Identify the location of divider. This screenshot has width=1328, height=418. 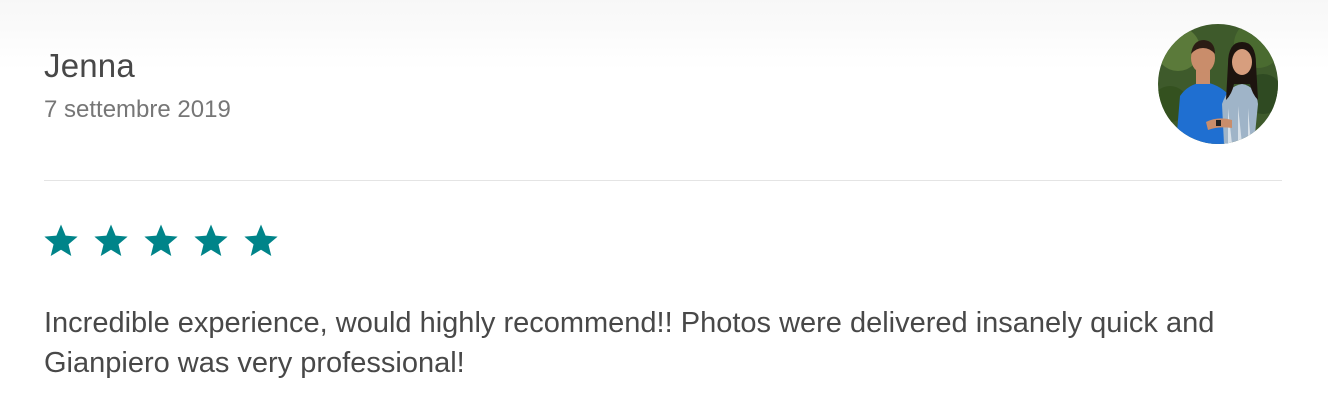
(663, 180).